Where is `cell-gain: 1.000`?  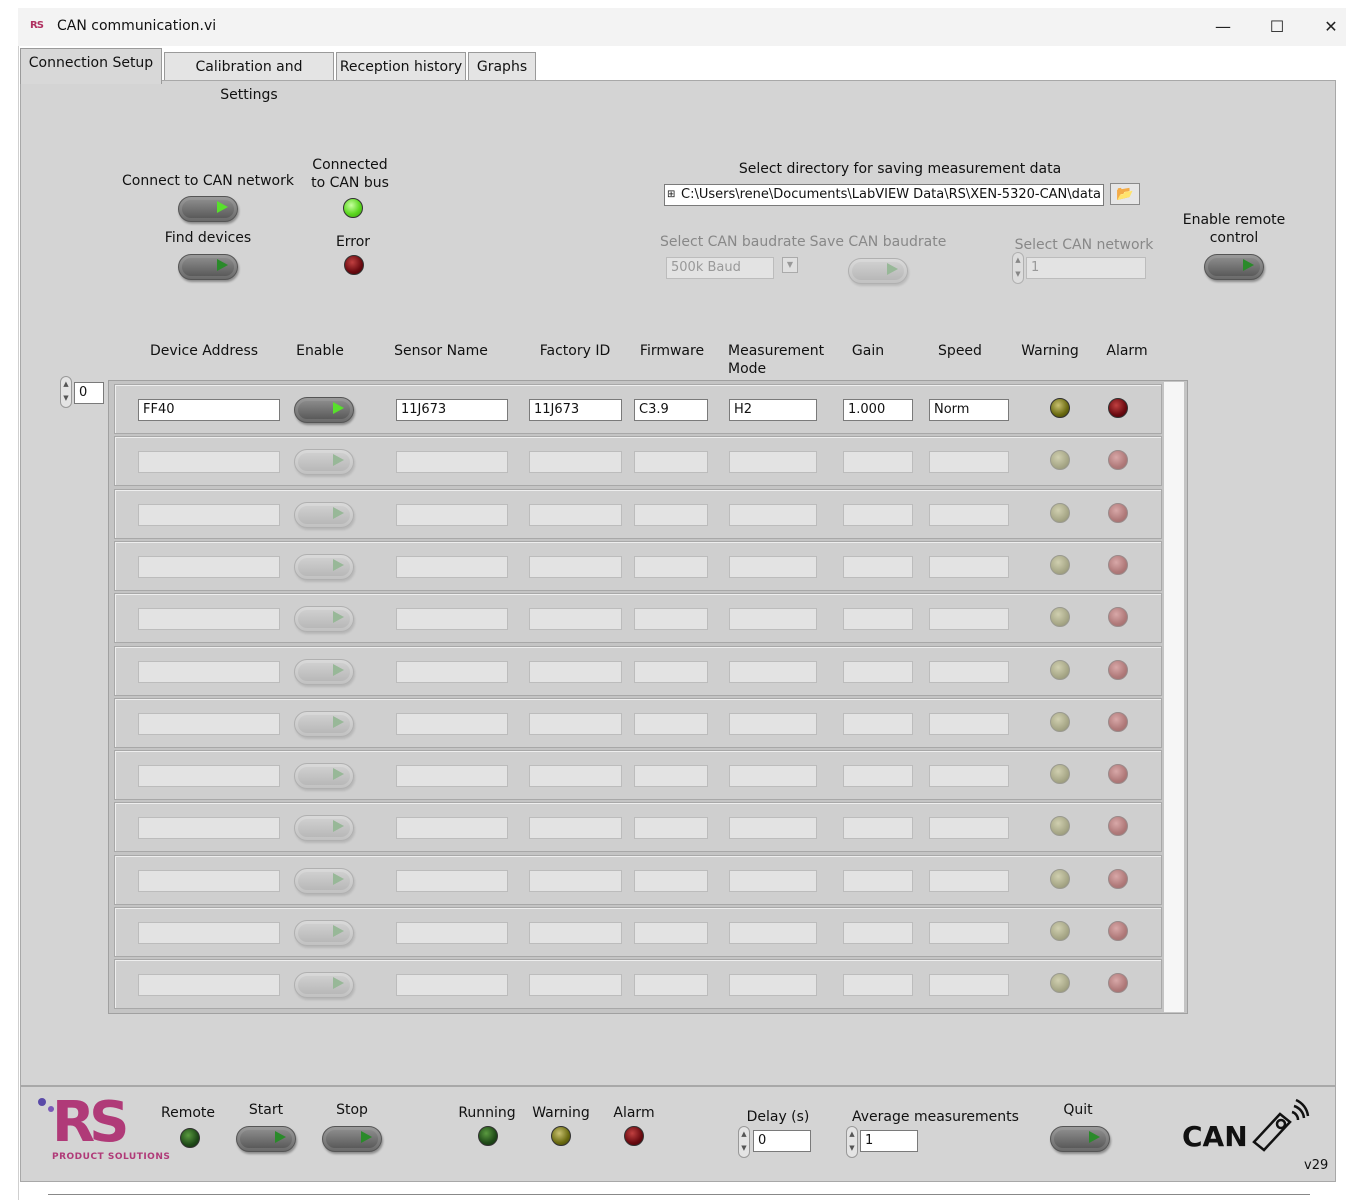 cell-gain: 1.000 is located at coordinates (878, 410).